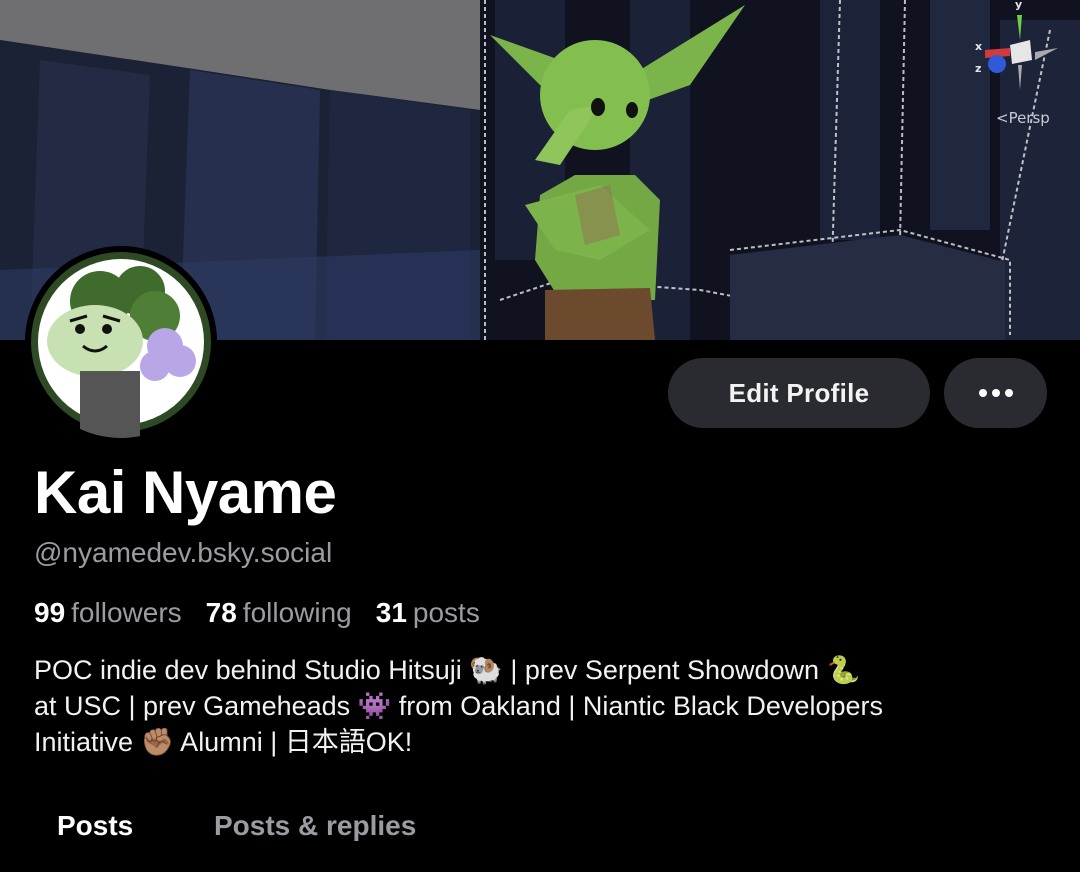 The height and width of the screenshot is (872, 1080). Describe the element at coordinates (50, 612) in the screenshot. I see `followers-count: 99` at that location.